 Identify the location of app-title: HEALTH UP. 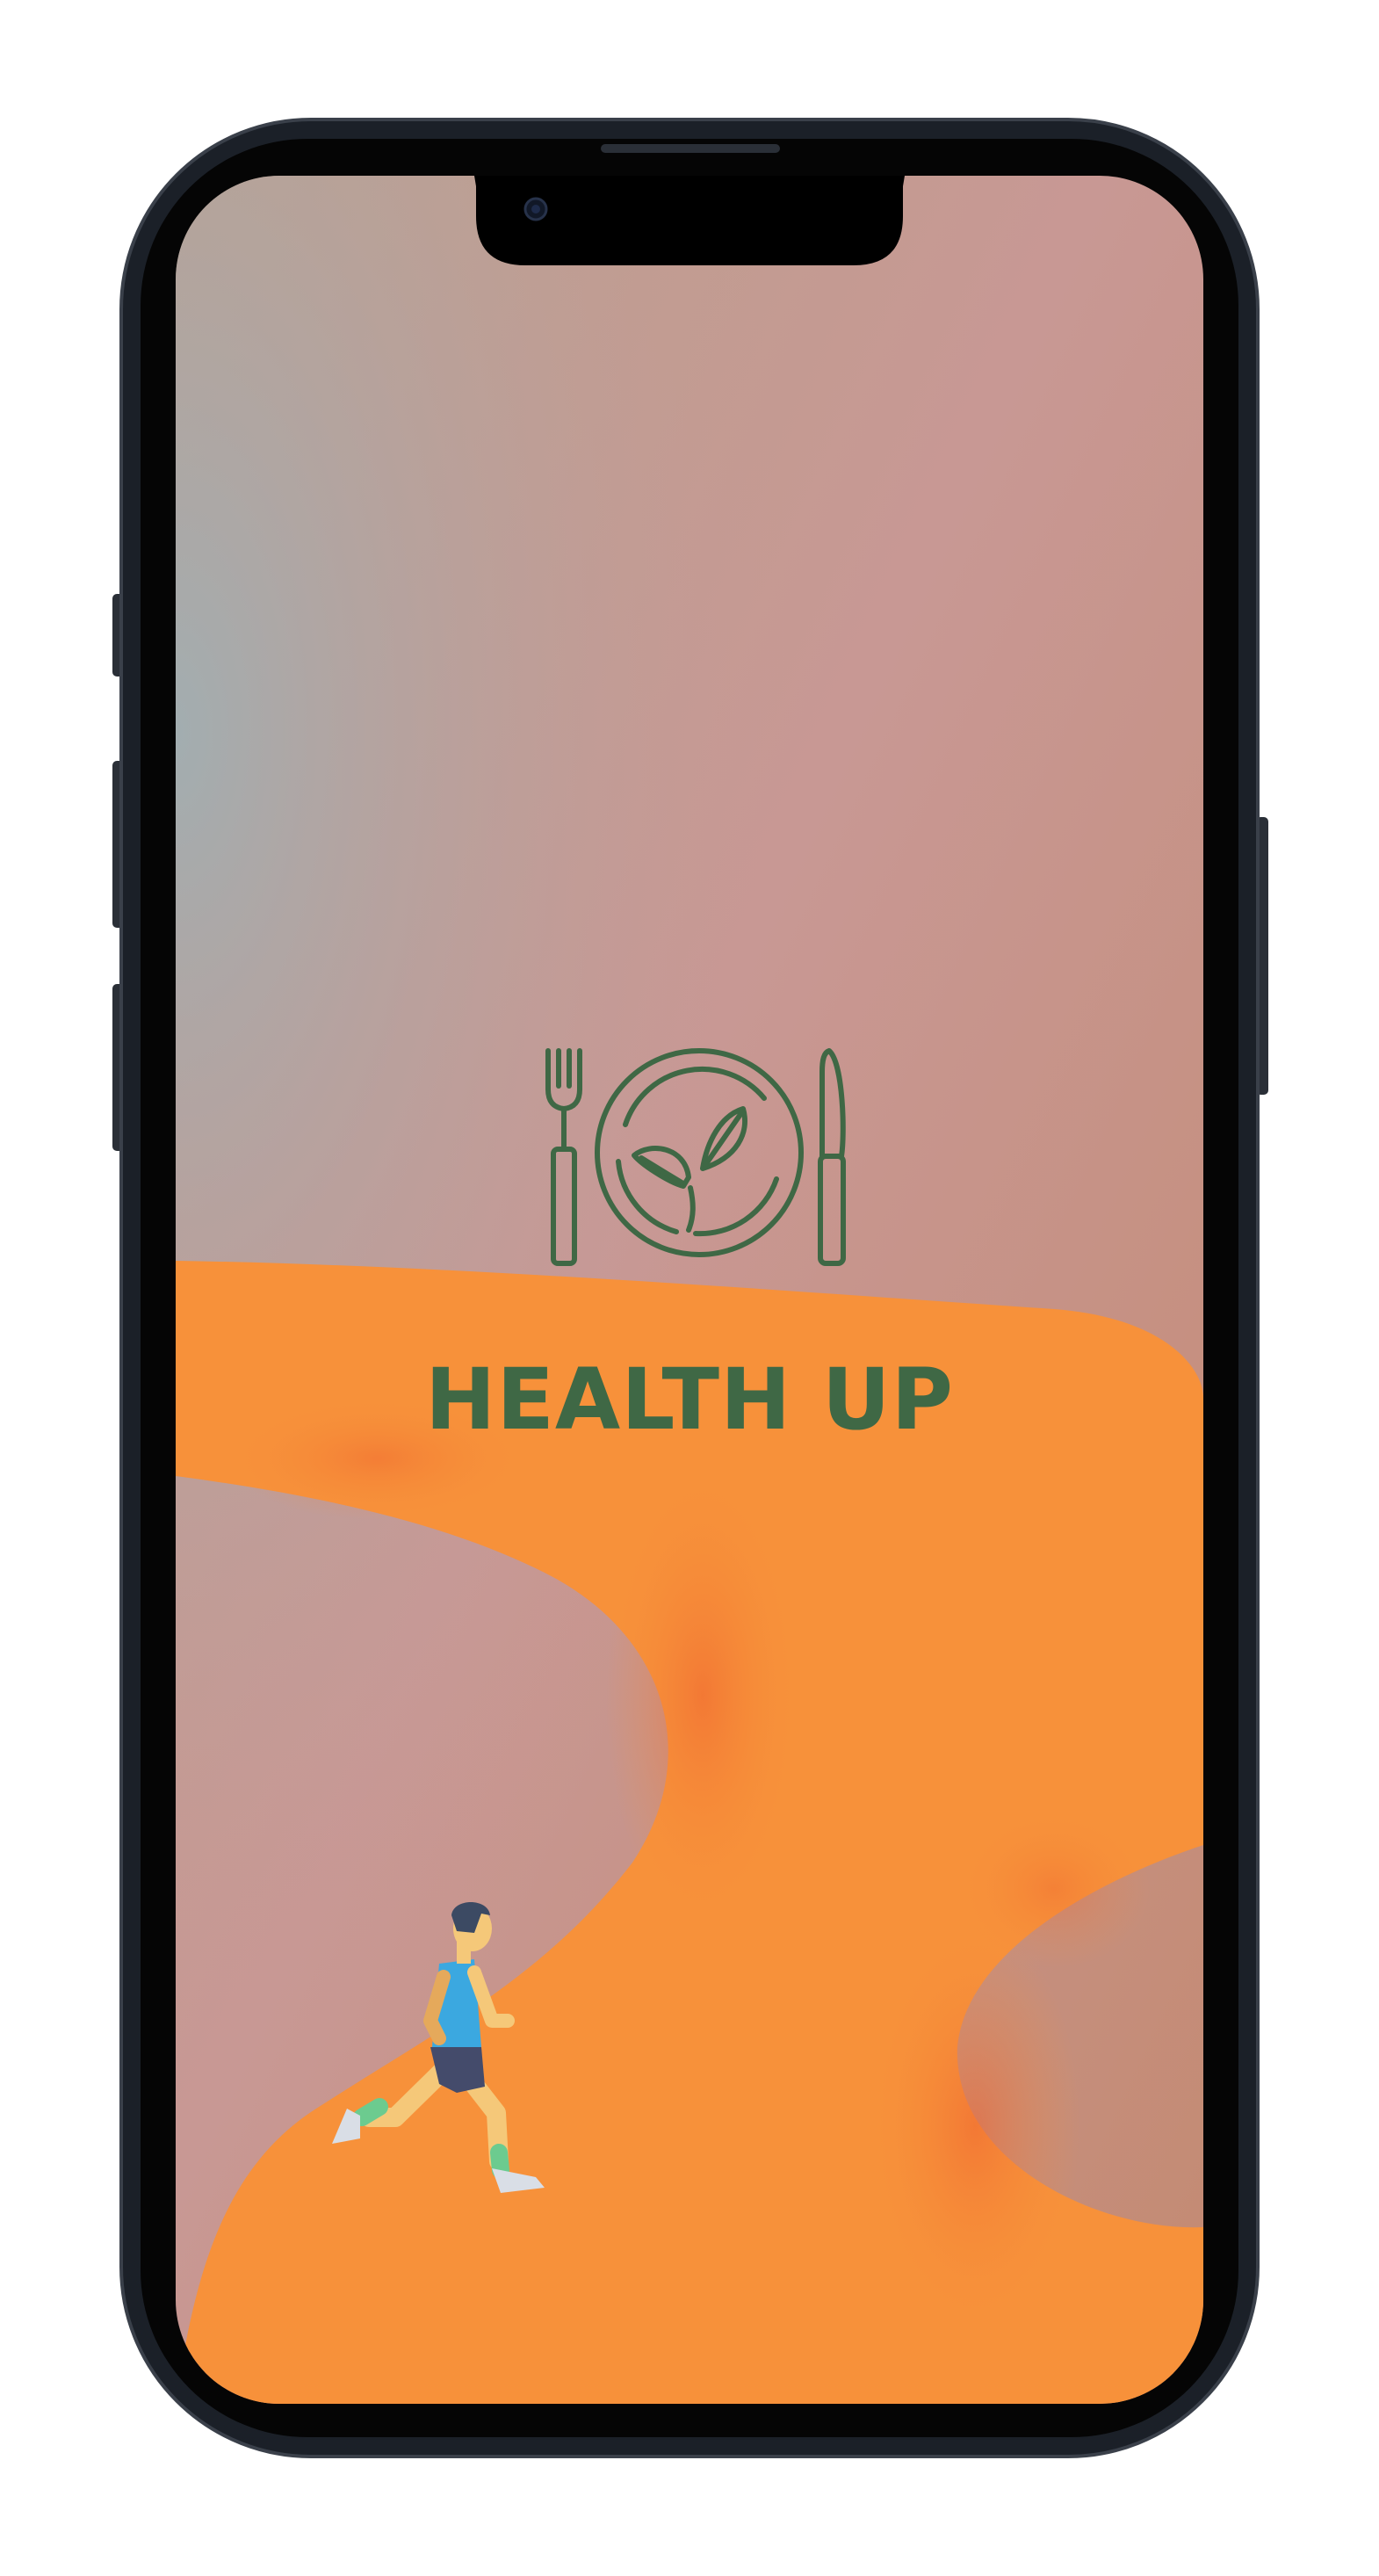
(689, 1399).